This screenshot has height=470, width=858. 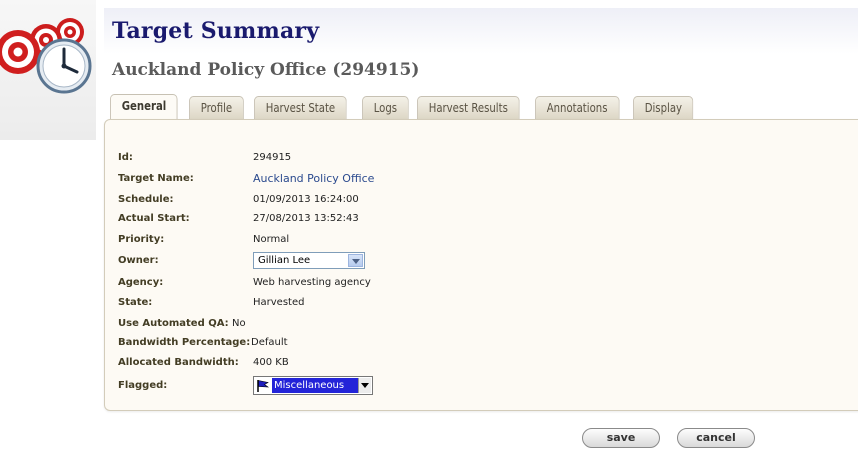 I want to click on bandwidth-percentage-value: Default, so click(x=269, y=342).